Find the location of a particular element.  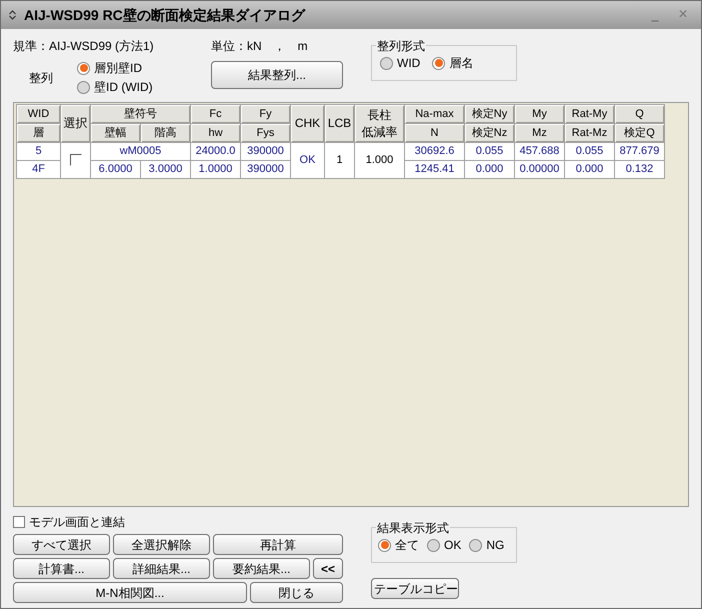

link-checkbox: モデル画面と連結 is located at coordinates (178, 522).